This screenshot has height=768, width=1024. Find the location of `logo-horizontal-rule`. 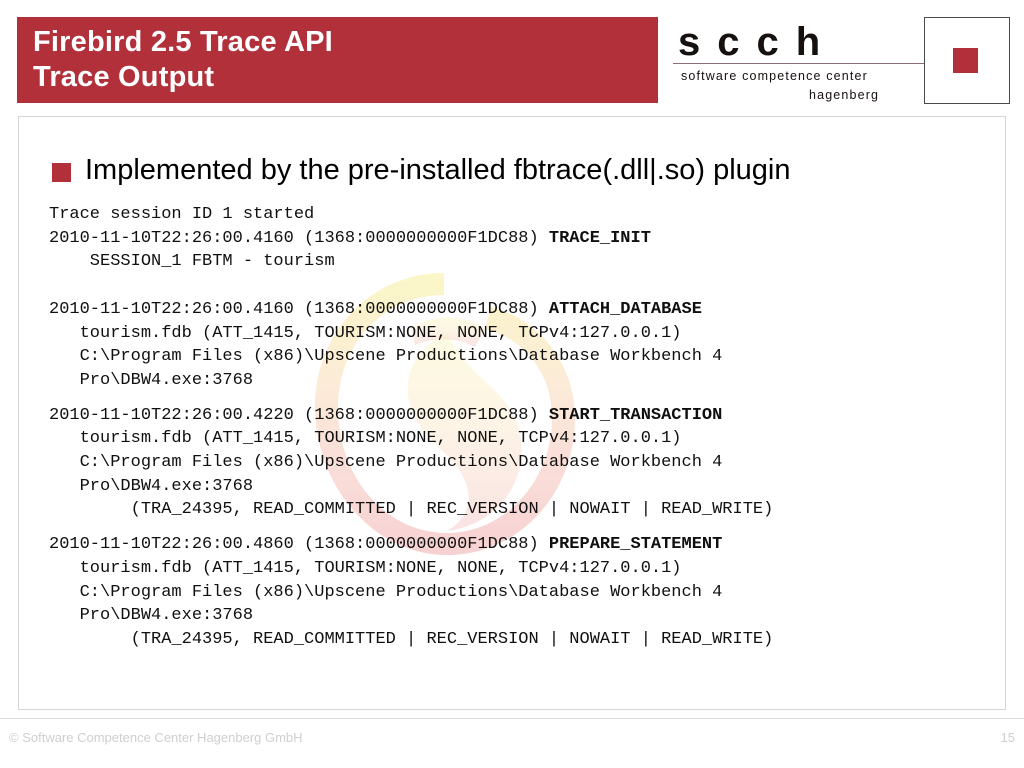

logo-horizontal-rule is located at coordinates (799, 63).